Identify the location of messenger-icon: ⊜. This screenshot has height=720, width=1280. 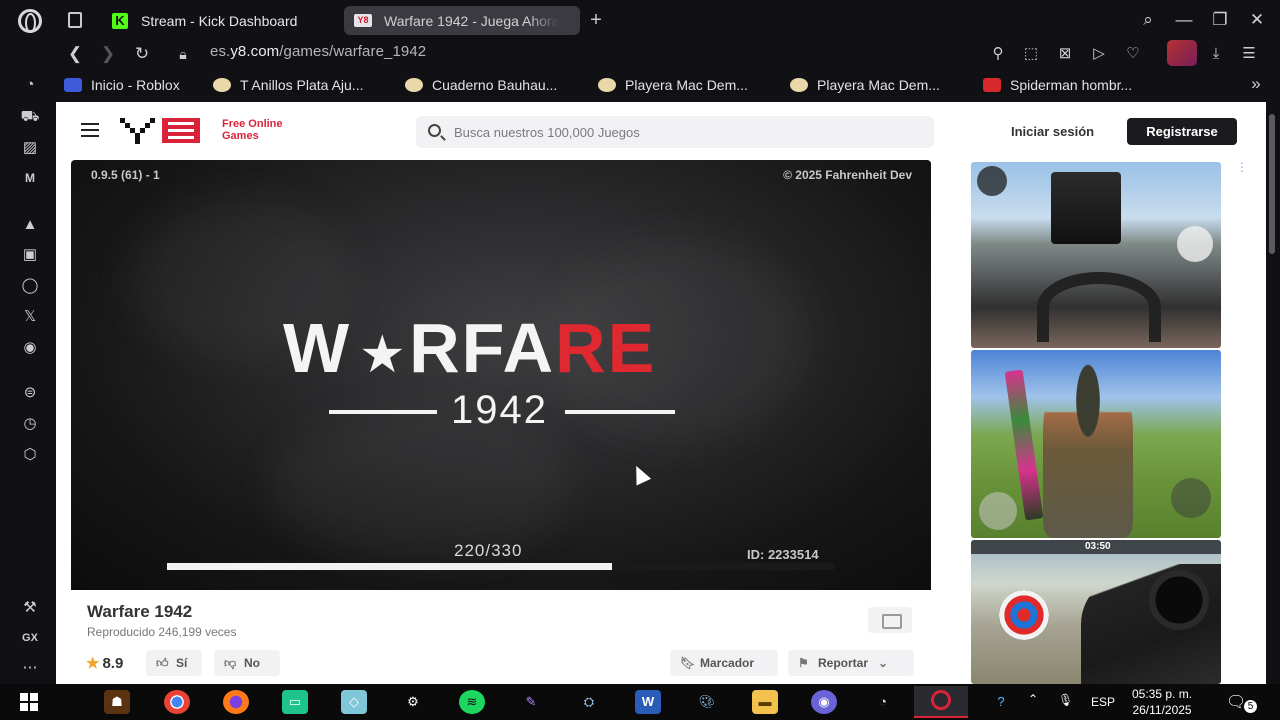
(30, 393).